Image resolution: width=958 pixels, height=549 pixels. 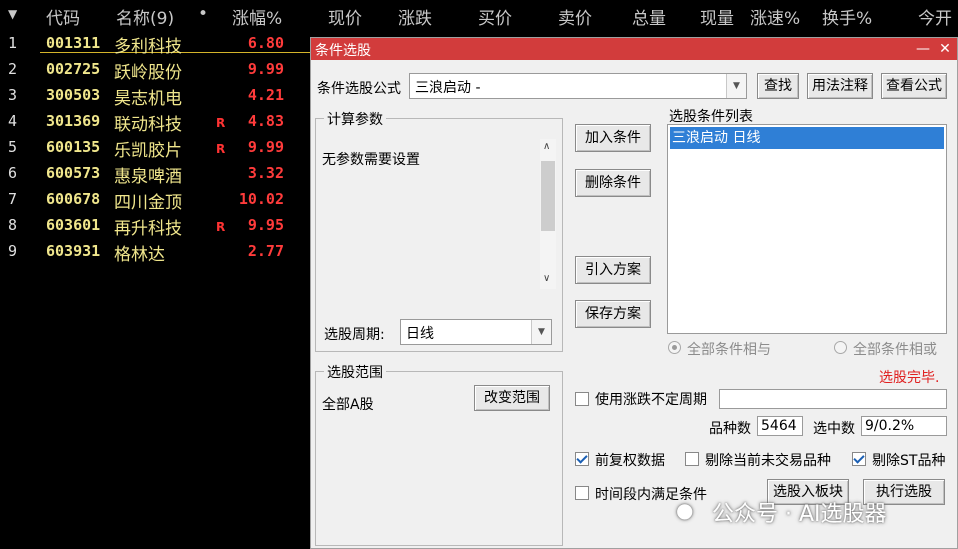 I want to click on range-group-title: 选股范围, so click(x=355, y=372).